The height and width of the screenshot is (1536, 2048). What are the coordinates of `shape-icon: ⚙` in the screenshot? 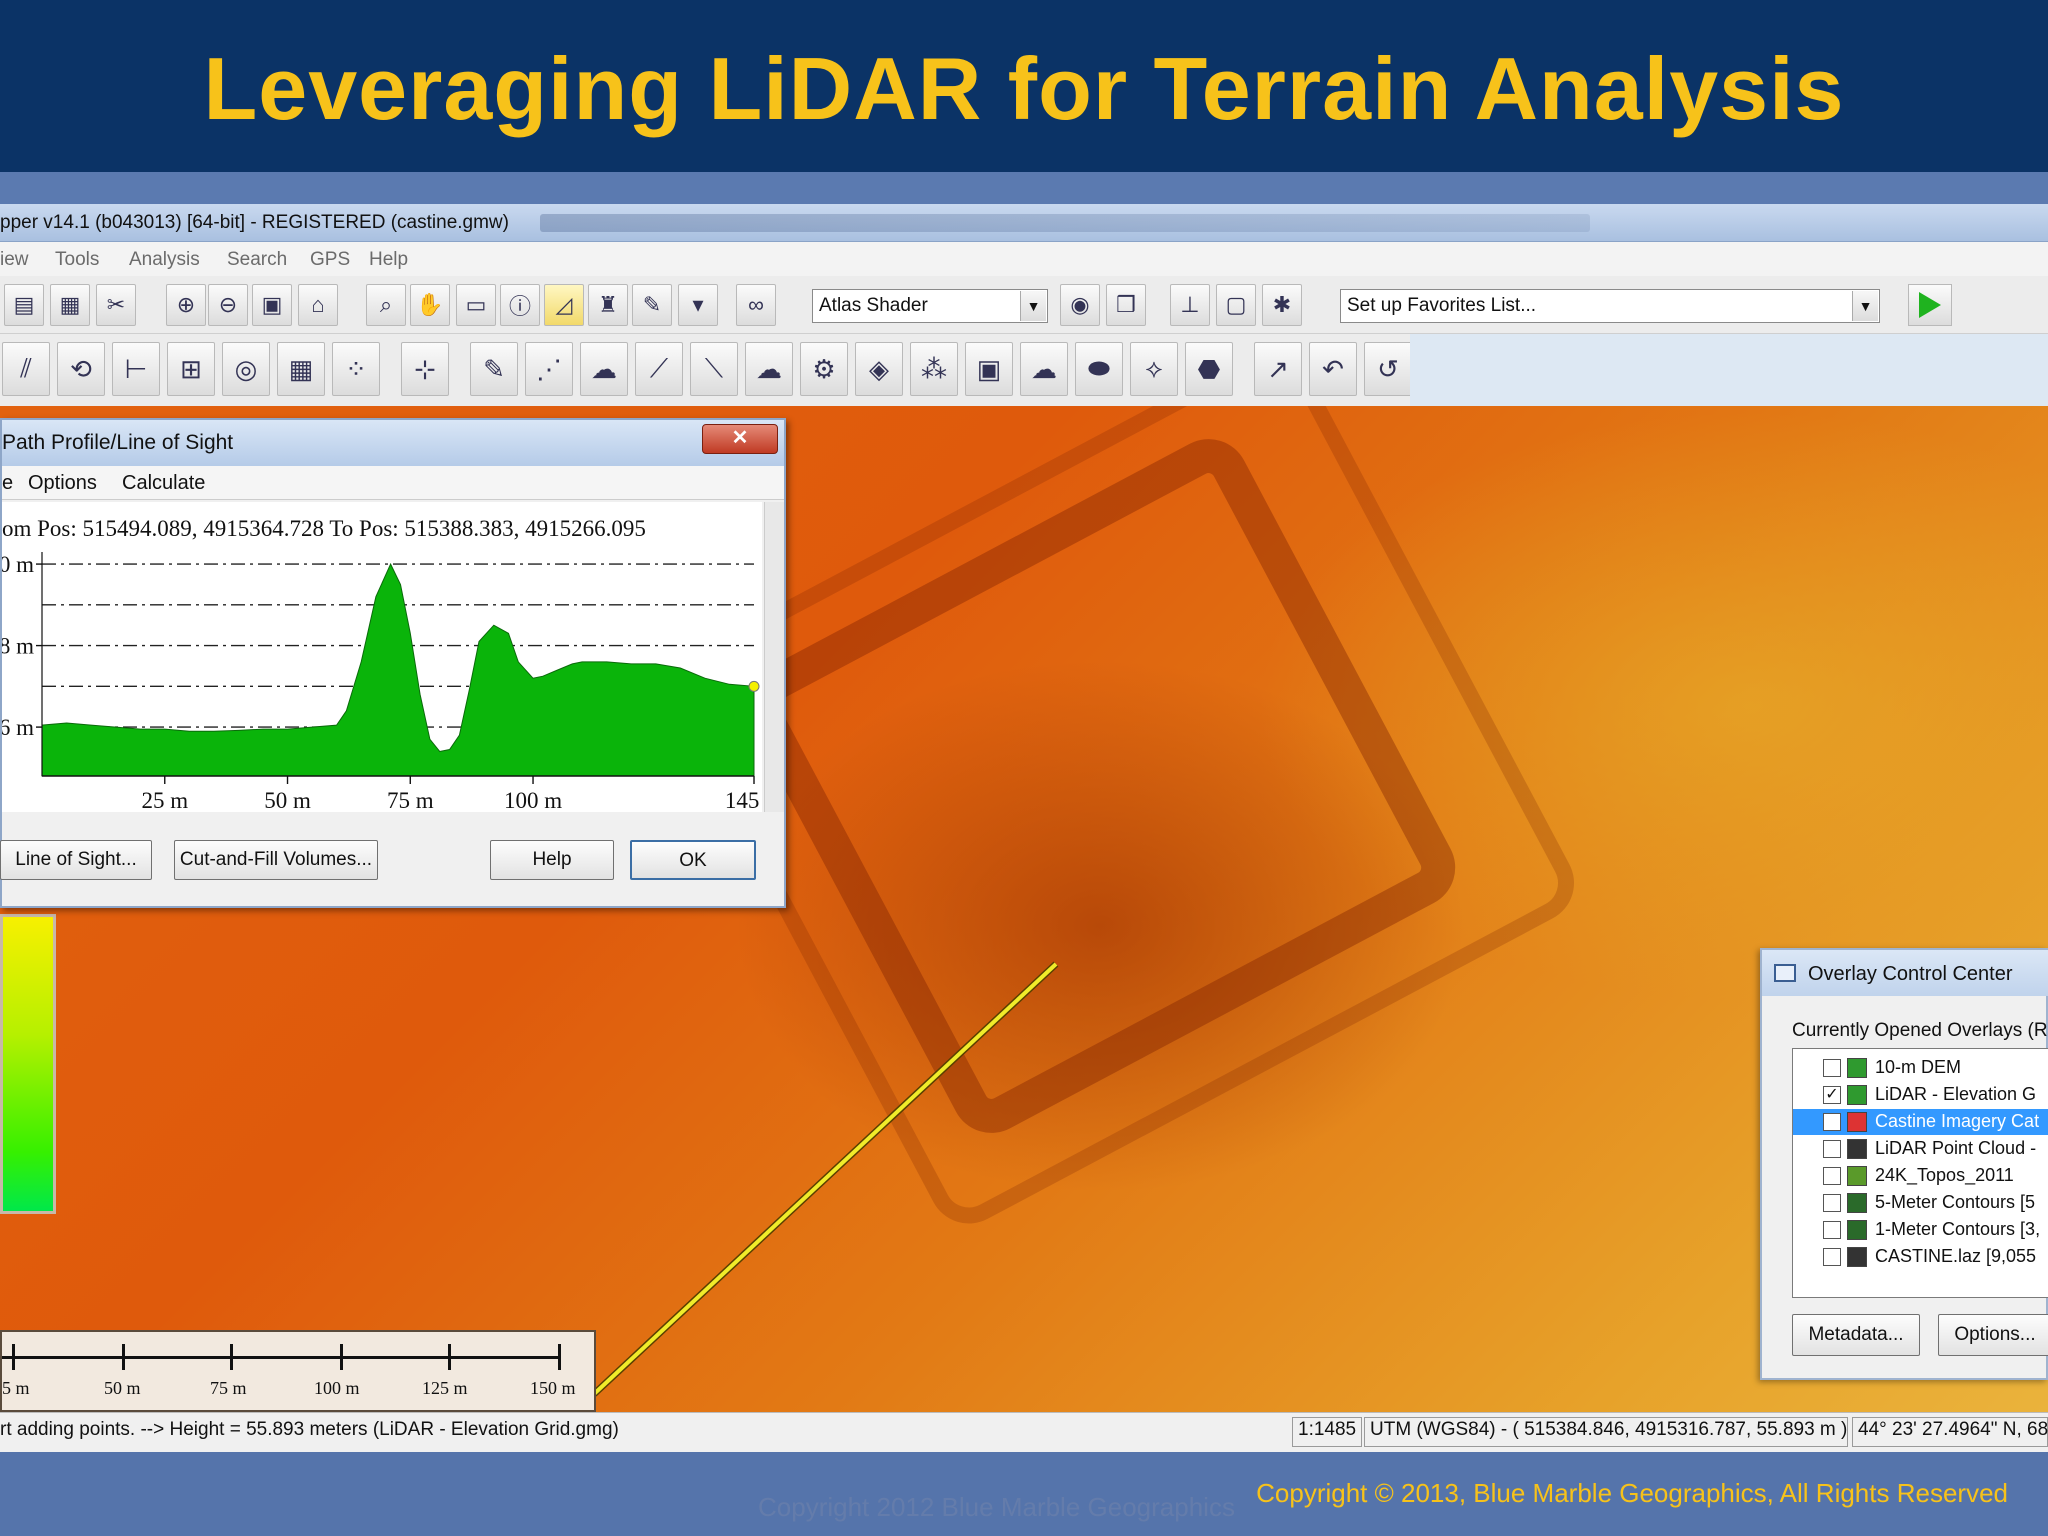 It's located at (824, 369).